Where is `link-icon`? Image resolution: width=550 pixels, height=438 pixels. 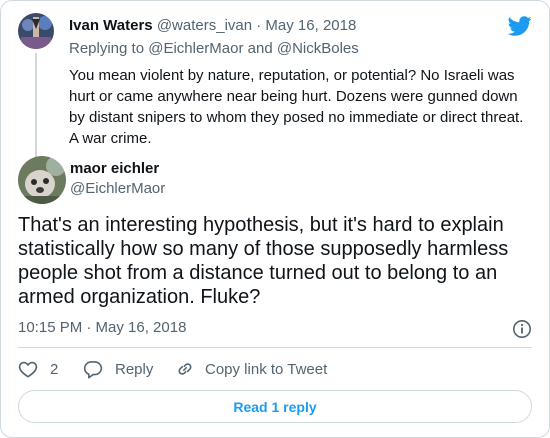
link-icon is located at coordinates (185, 369).